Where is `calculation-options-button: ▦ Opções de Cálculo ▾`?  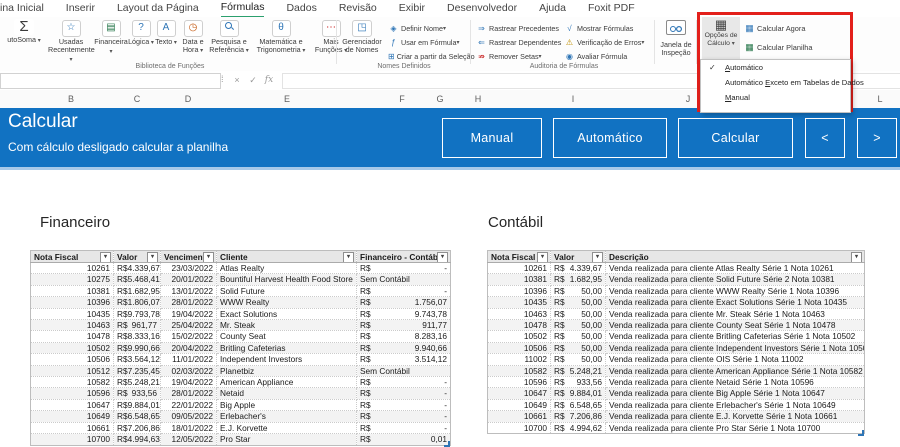 calculation-options-button: ▦ Opções de Cálculo ▾ is located at coordinates (721, 38).